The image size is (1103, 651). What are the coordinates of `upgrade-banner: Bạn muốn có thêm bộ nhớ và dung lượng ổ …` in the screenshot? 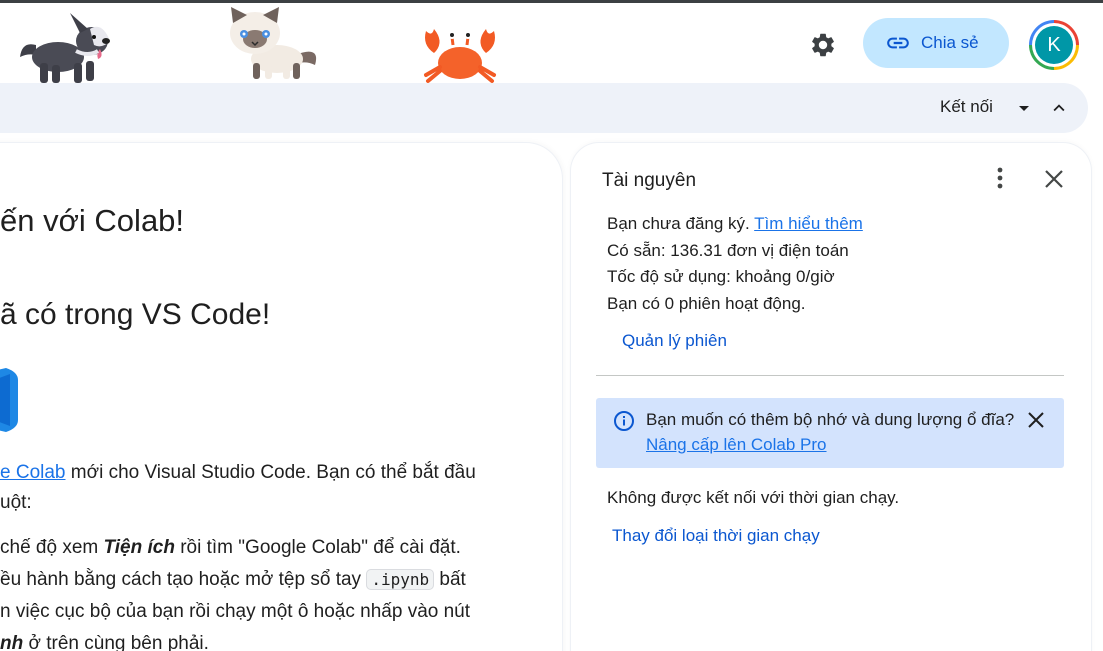 It's located at (830, 433).